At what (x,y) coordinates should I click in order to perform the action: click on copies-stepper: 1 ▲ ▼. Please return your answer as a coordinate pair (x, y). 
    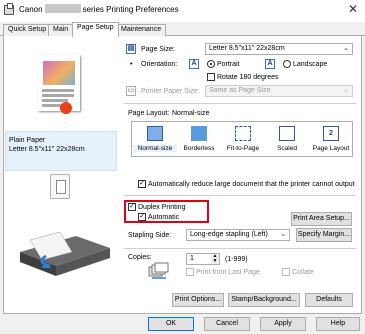
    Looking at the image, I should click on (203, 259).